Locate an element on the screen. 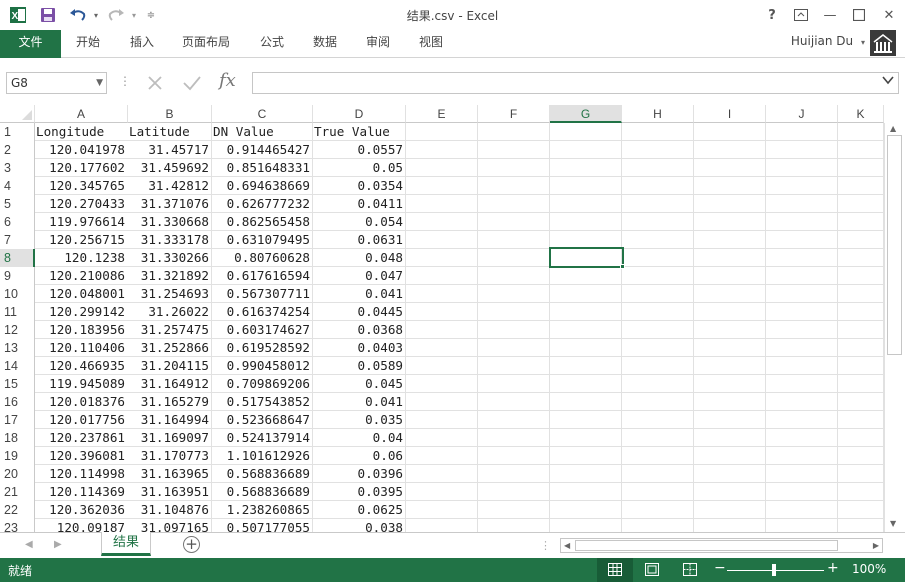  column-header: D is located at coordinates (359, 114).